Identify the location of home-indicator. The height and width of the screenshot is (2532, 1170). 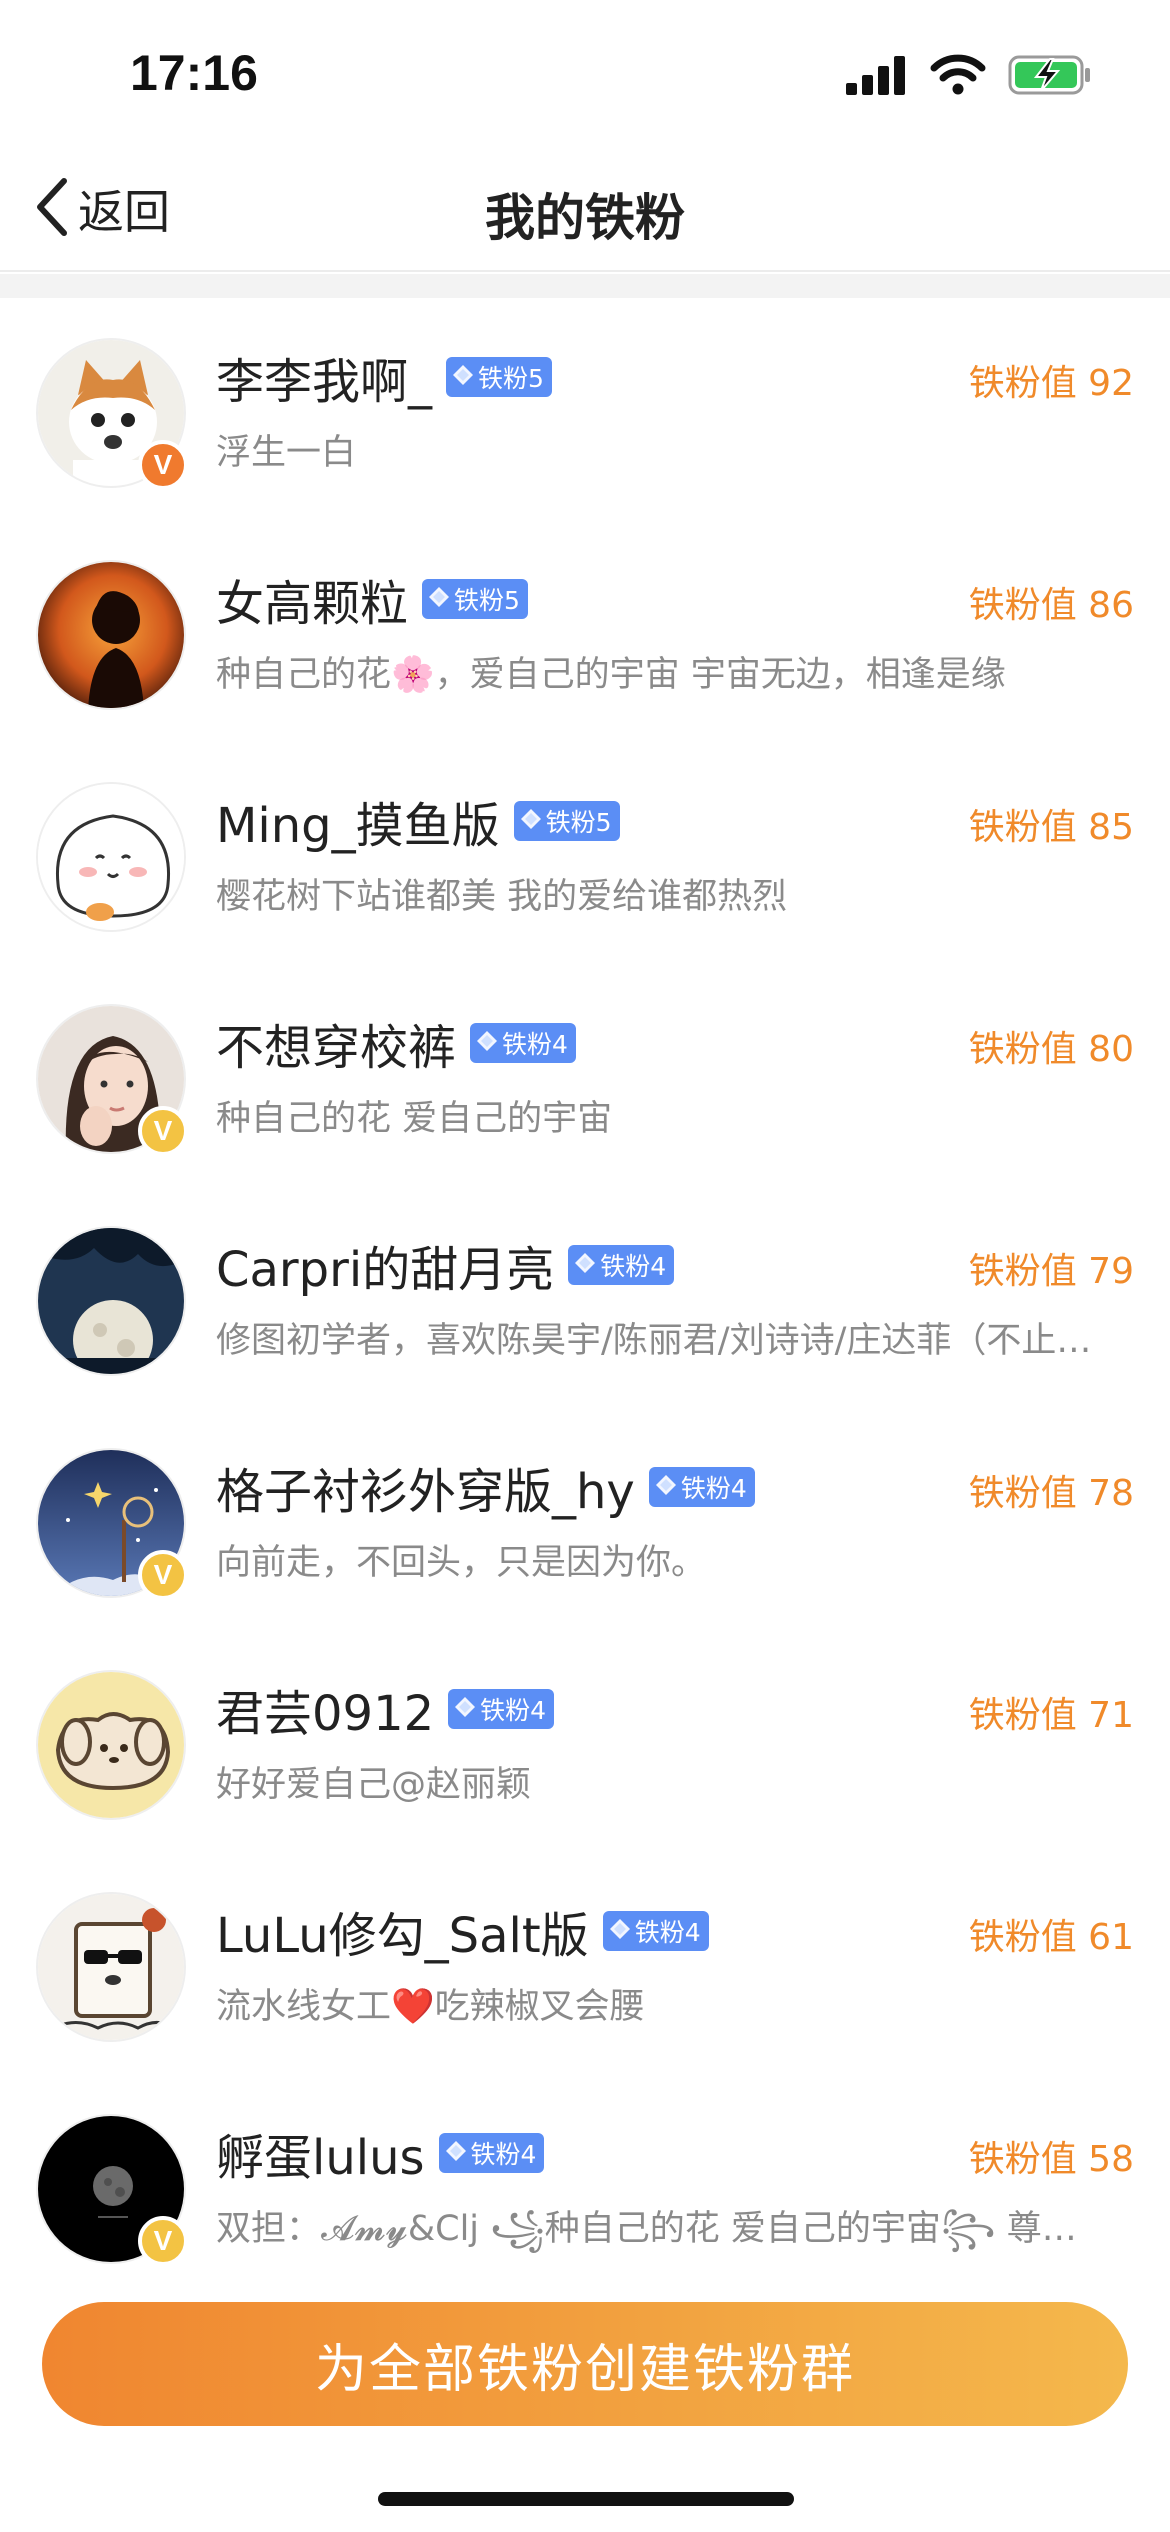
(586, 2499).